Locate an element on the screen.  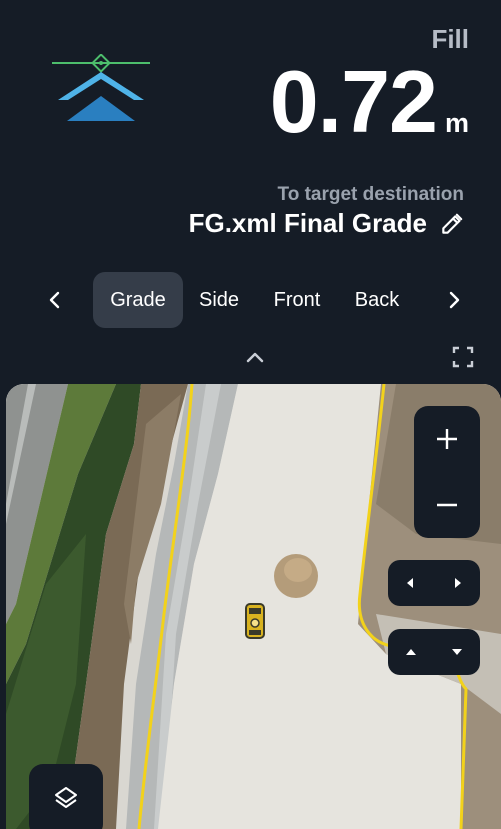
minus-icon is located at coordinates (447, 505).